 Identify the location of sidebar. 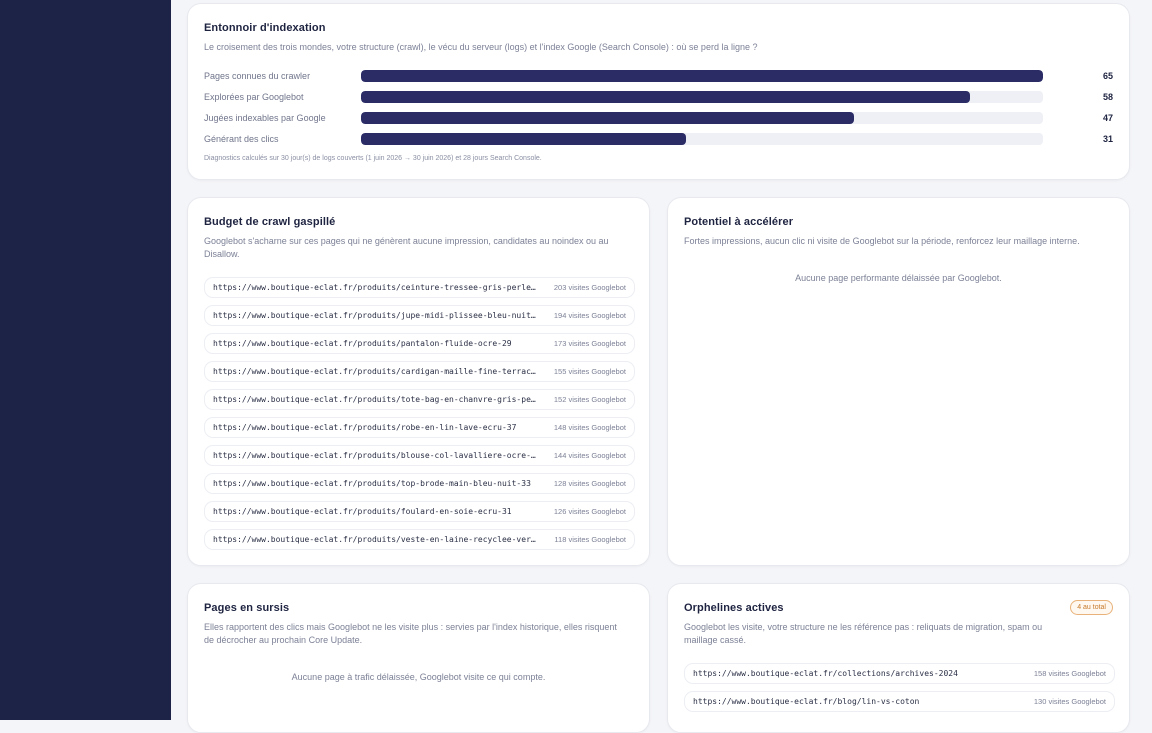
(85, 360).